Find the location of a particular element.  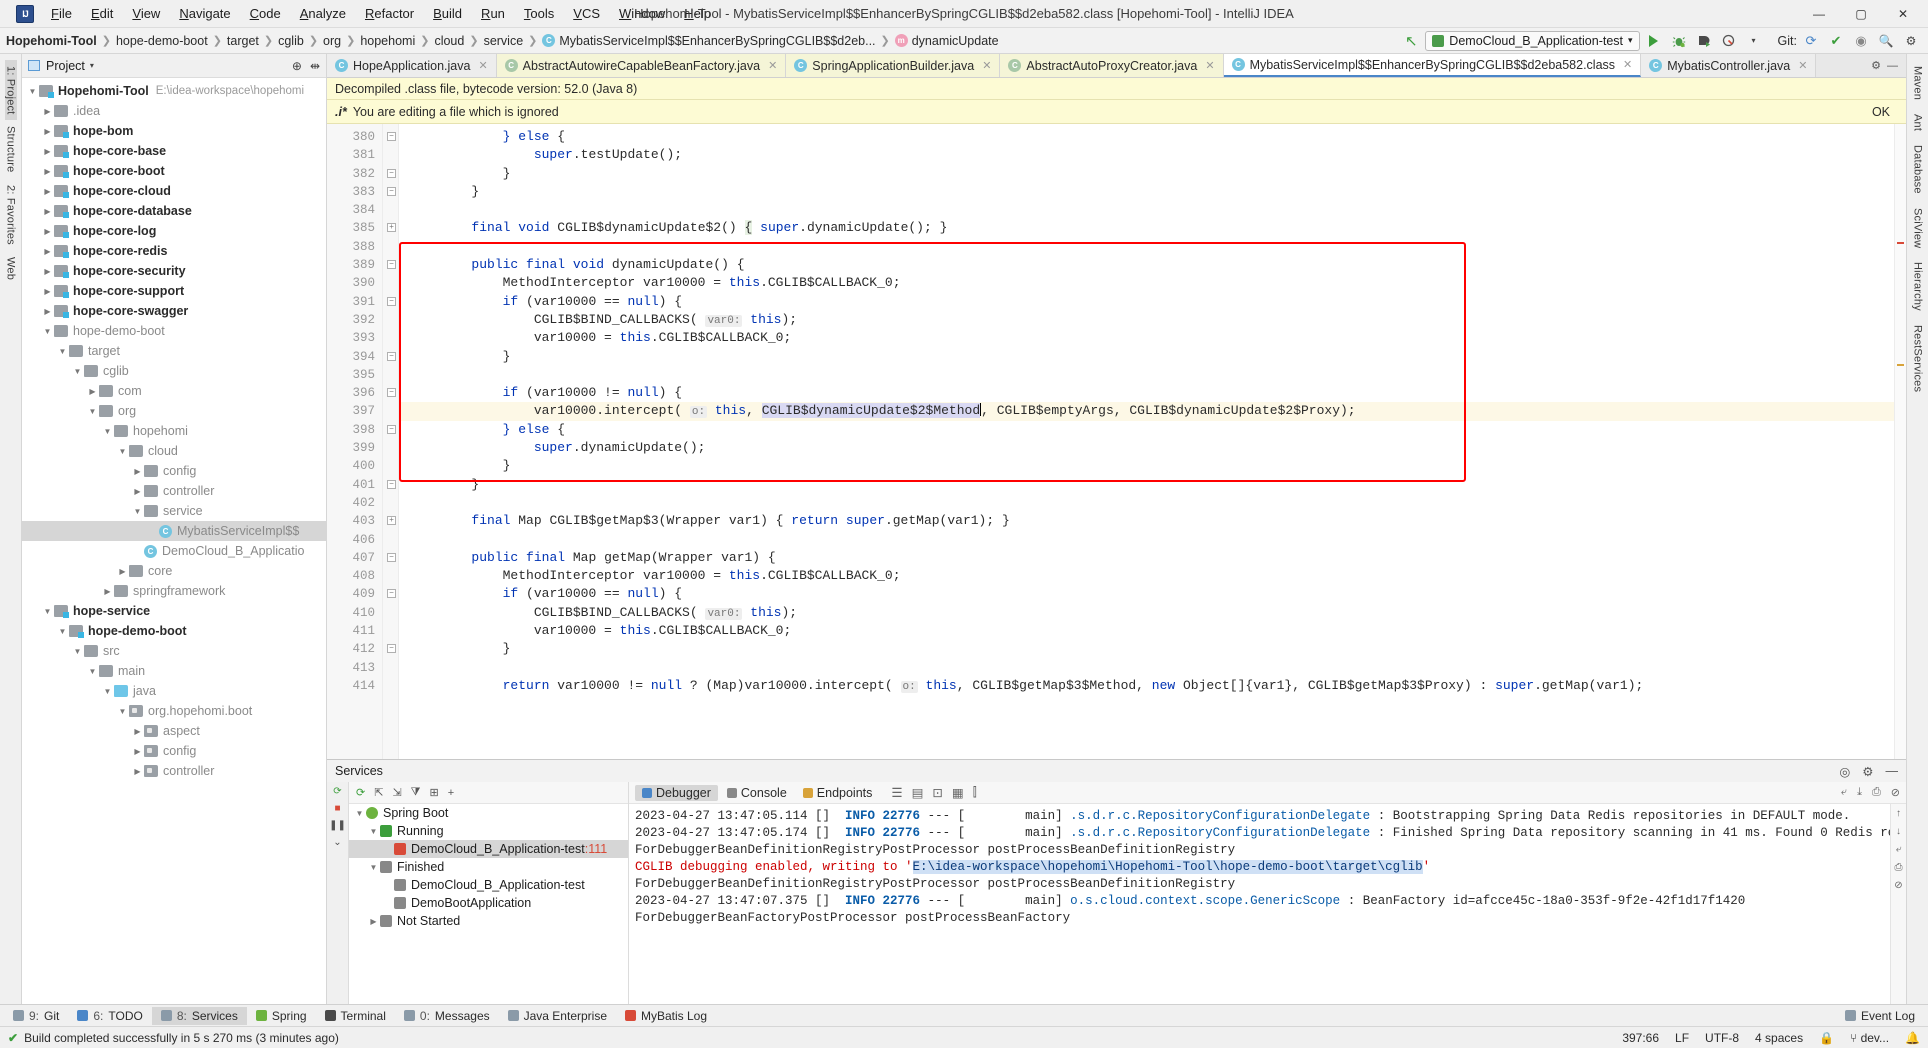

tree-node: ▶ config is located at coordinates (174, 471).